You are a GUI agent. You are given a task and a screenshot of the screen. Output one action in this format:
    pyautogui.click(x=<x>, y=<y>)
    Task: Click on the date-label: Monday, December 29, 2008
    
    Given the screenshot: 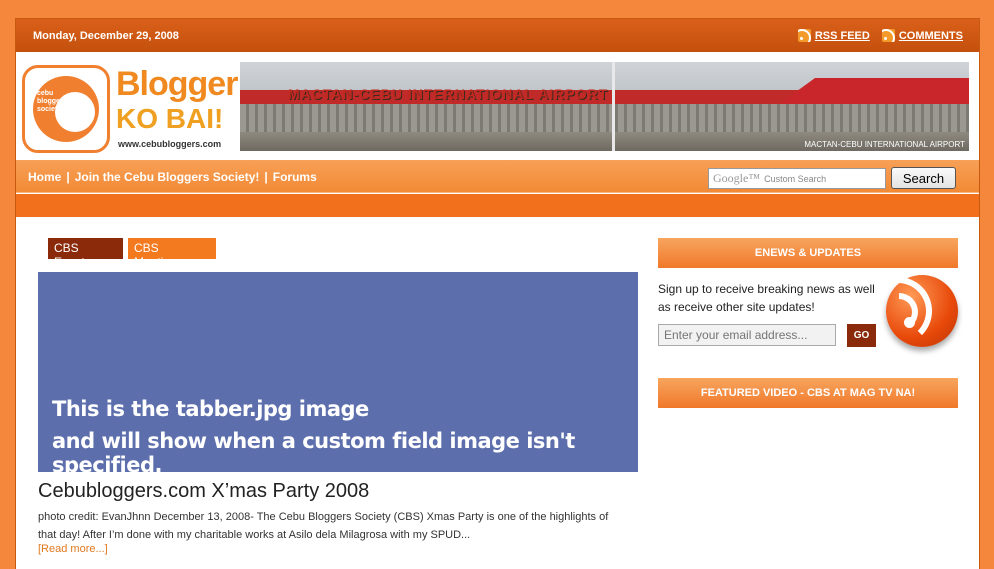 What is the action you would take?
    pyautogui.click(x=106, y=36)
    